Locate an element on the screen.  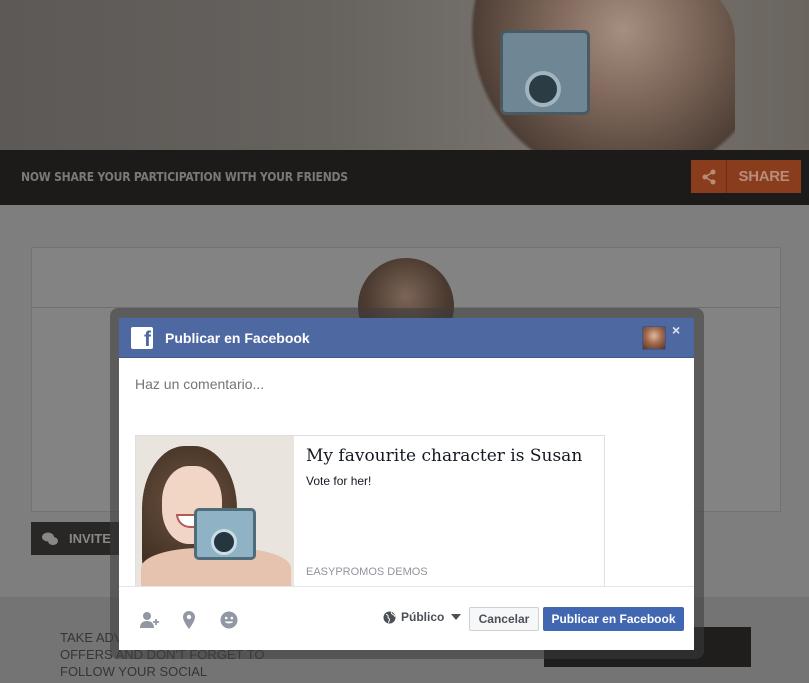
location-pin-icon is located at coordinates (189, 620).